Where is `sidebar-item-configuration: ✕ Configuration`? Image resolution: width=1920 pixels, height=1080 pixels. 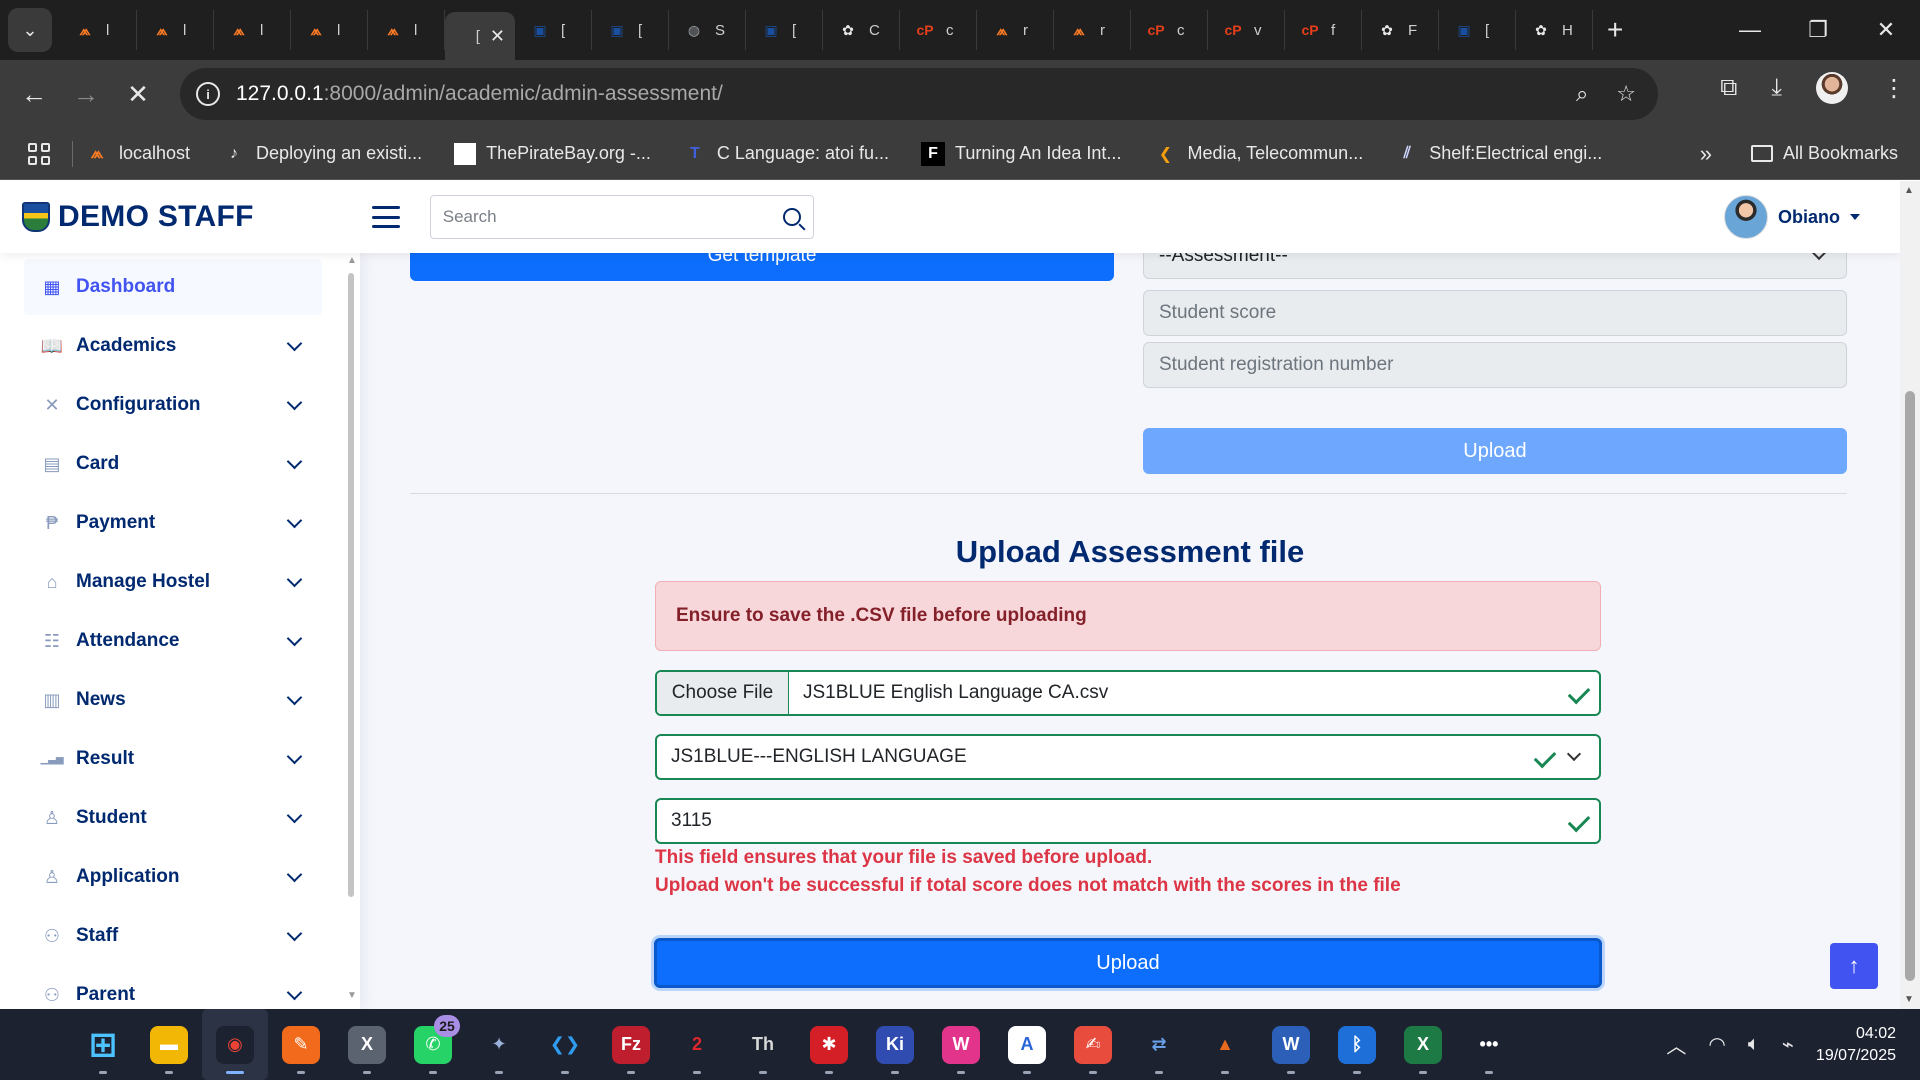 sidebar-item-configuration: ✕ Configuration is located at coordinates (173, 405).